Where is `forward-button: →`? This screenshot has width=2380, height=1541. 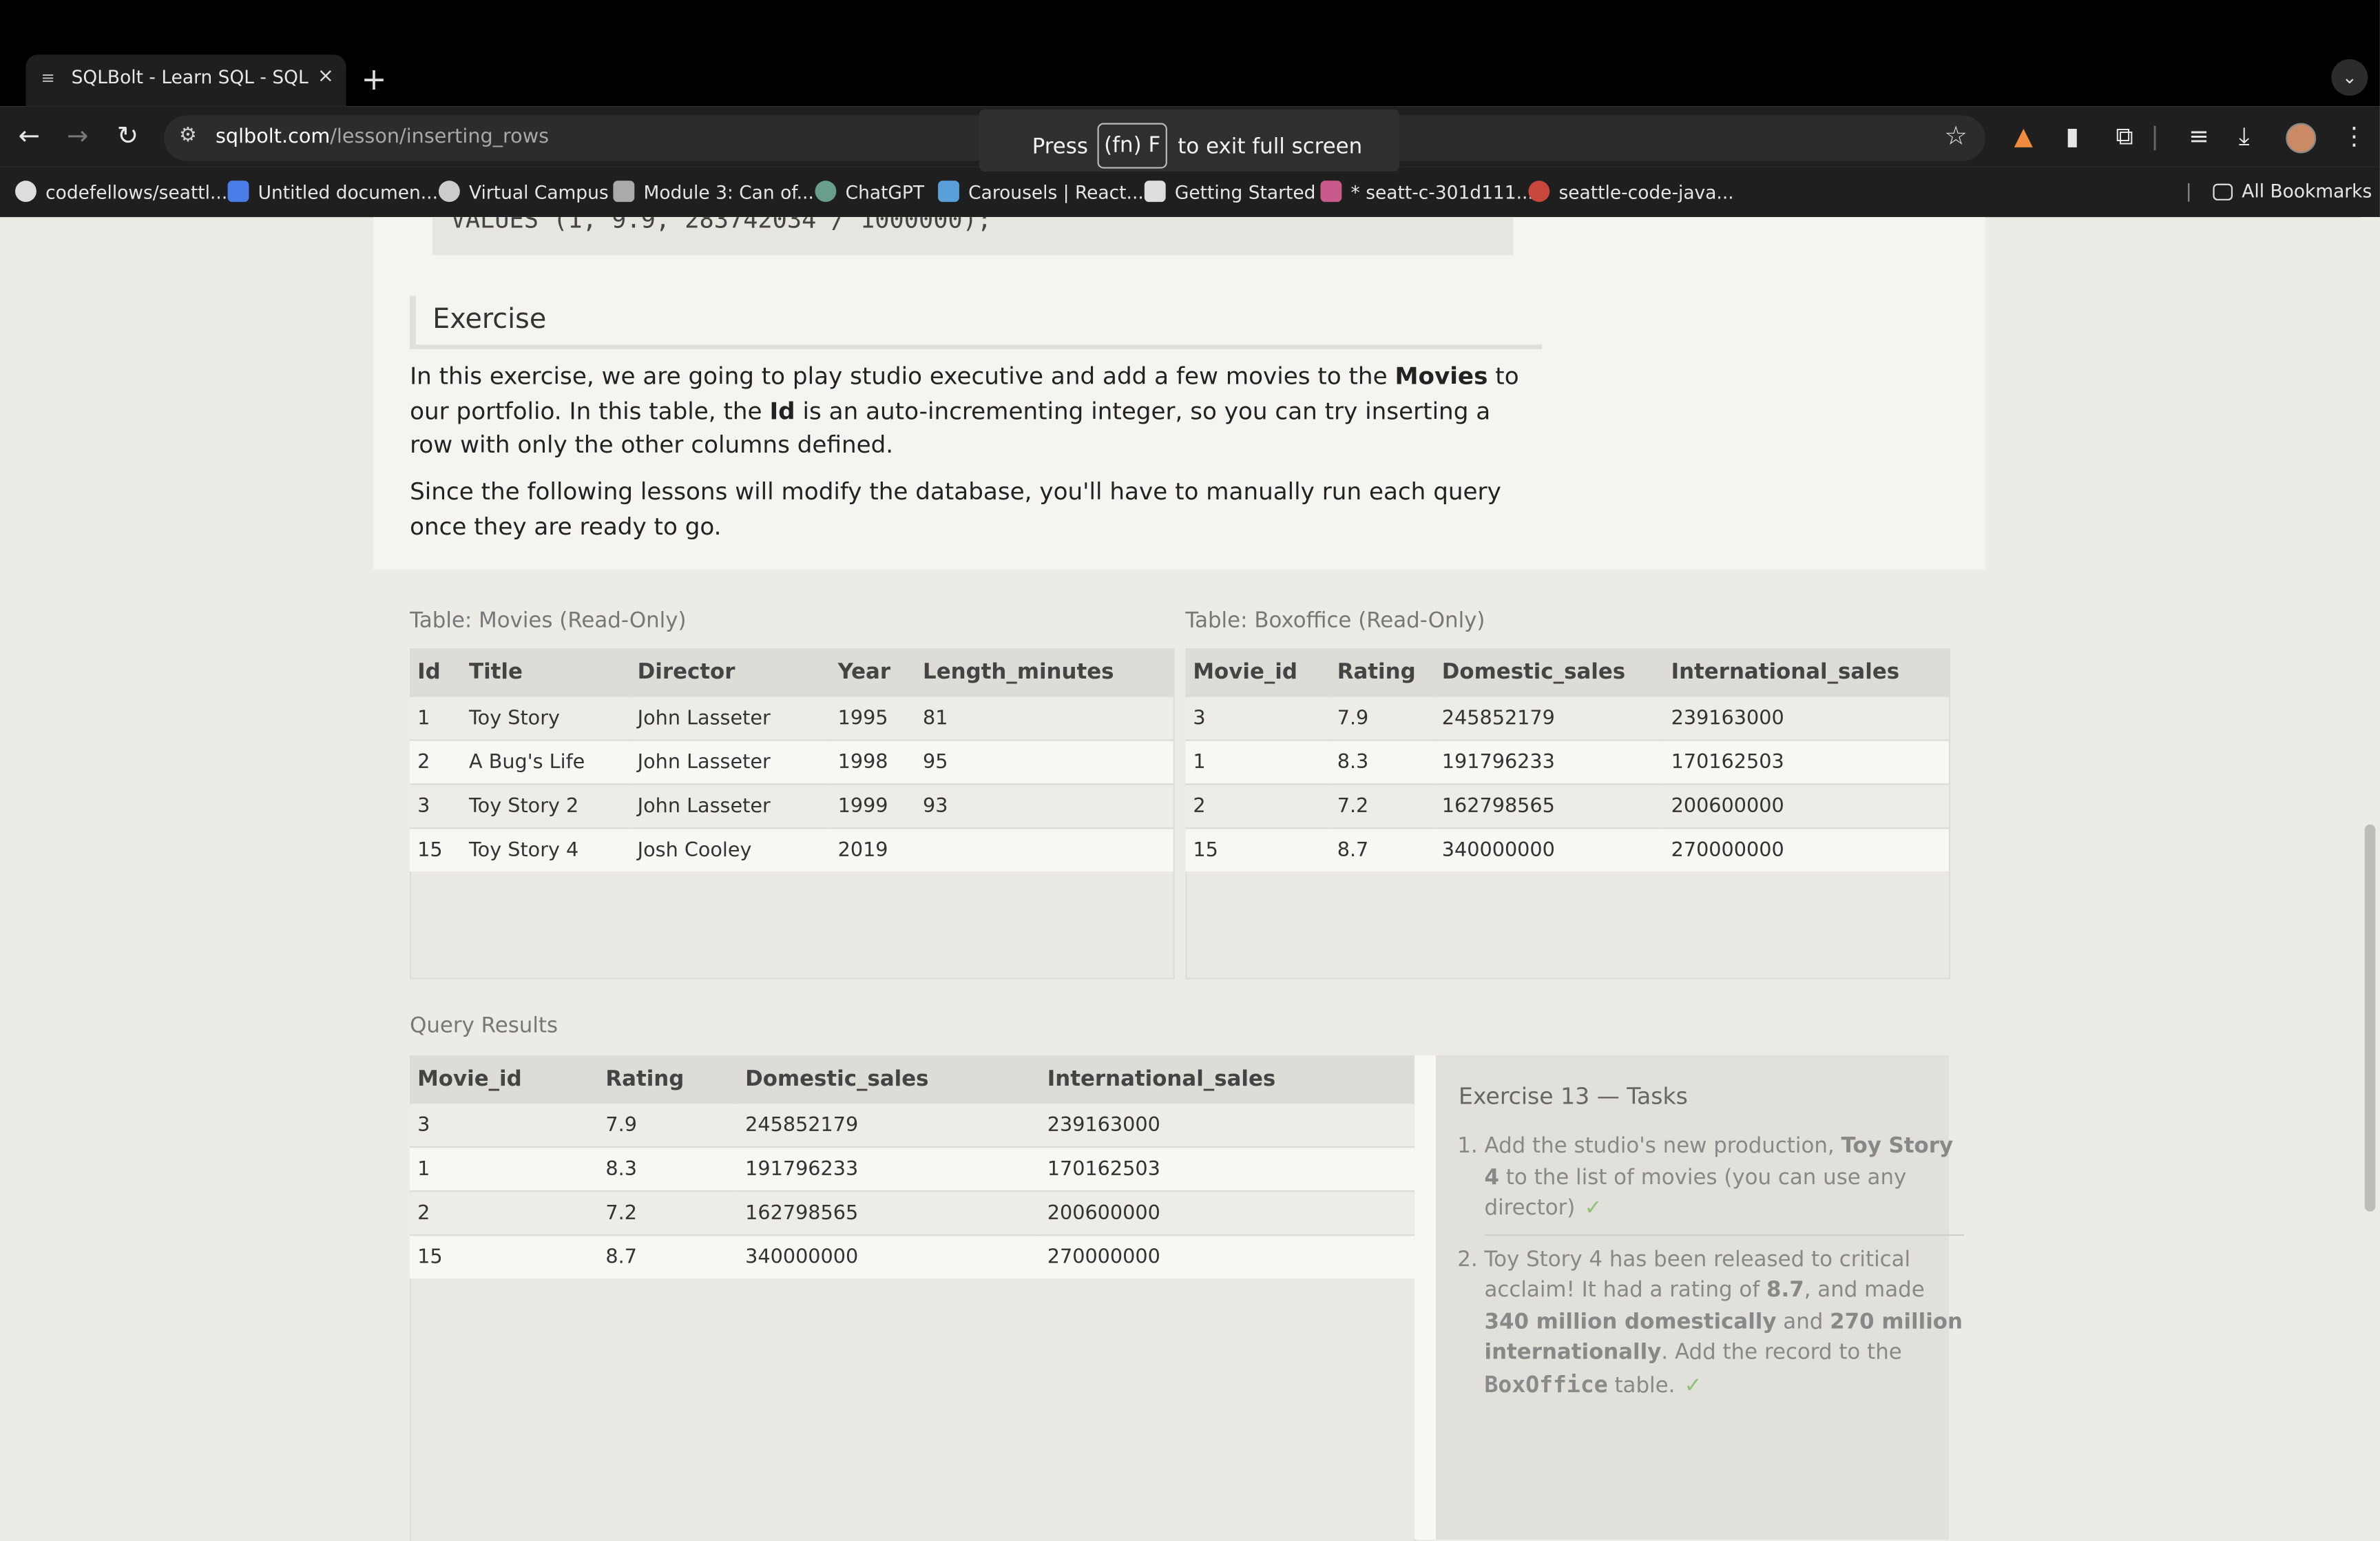
forward-button: → is located at coordinates (77, 136).